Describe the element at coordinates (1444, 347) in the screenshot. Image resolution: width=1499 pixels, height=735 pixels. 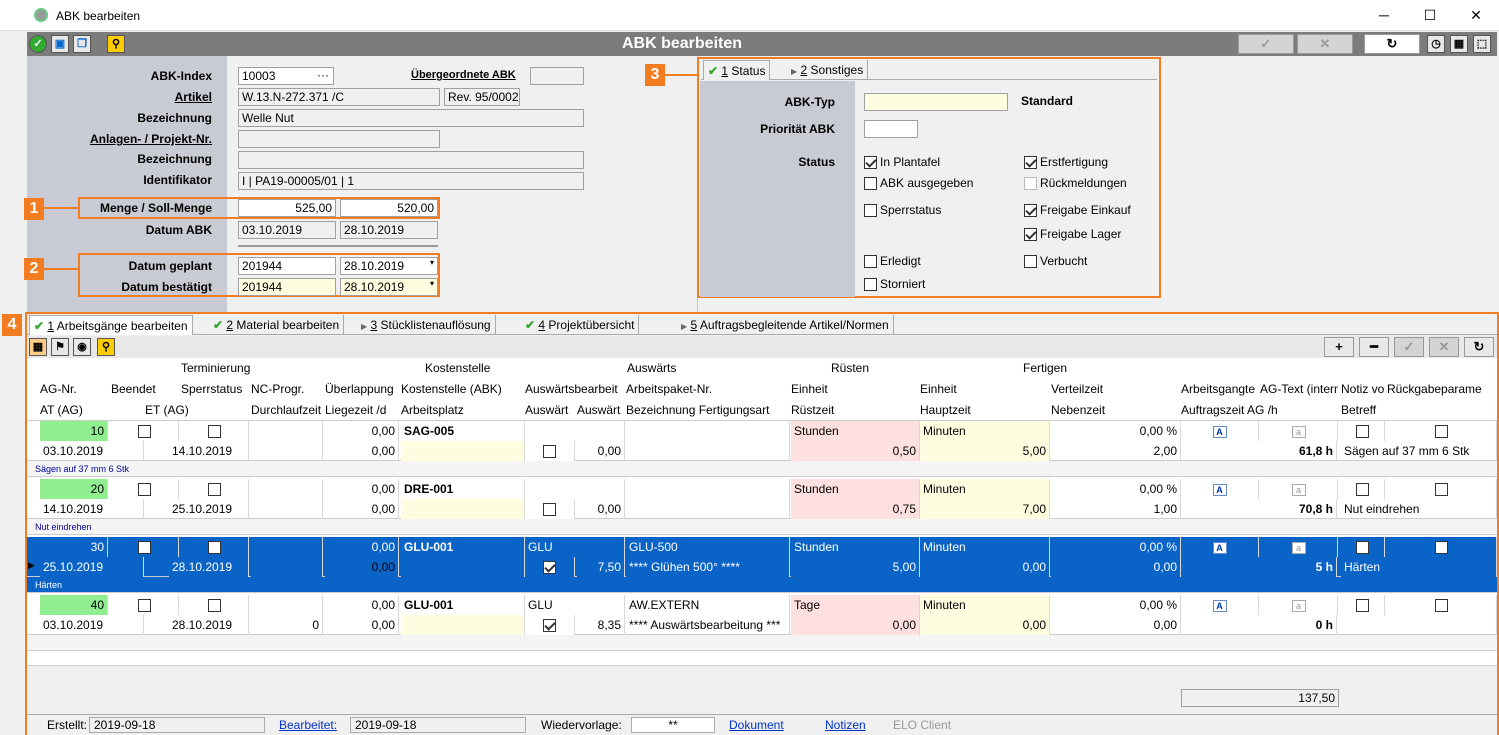
I see `cancel-row-button: ✕` at that location.